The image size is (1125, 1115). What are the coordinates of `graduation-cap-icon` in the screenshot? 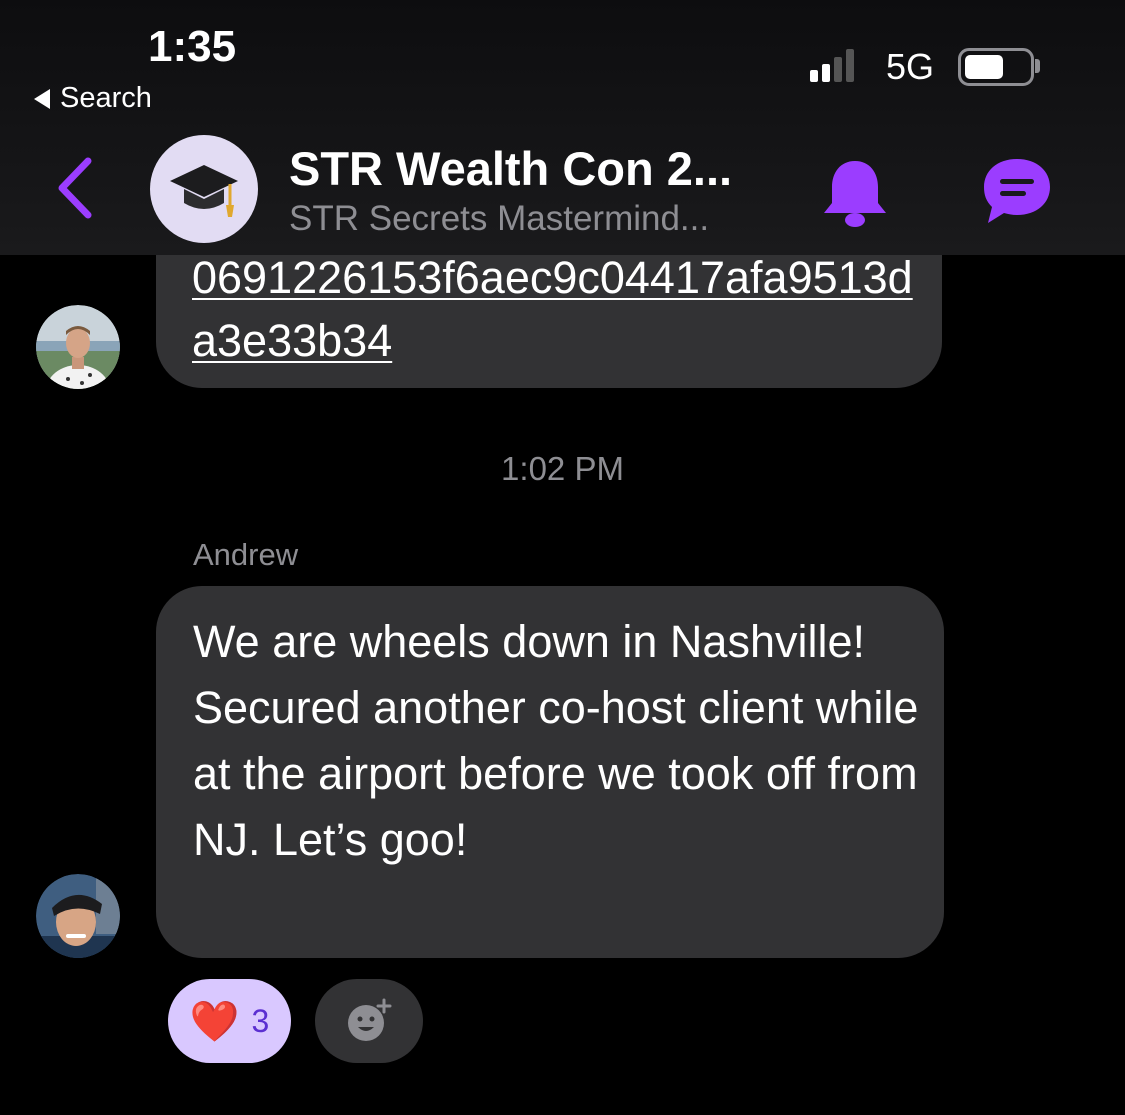 It's located at (204, 191).